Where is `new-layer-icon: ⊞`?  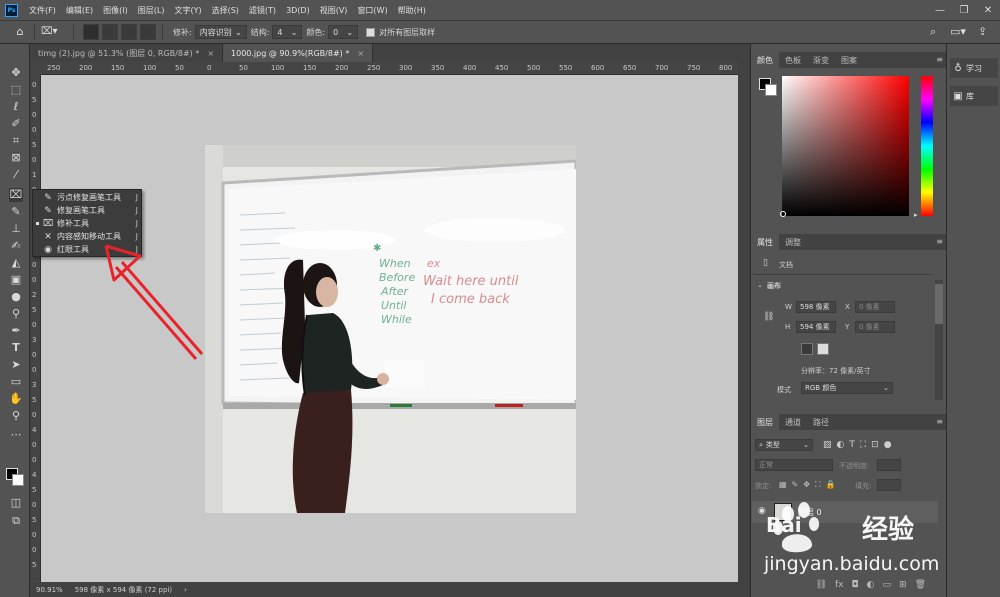 new-layer-icon: ⊞ is located at coordinates (903, 587).